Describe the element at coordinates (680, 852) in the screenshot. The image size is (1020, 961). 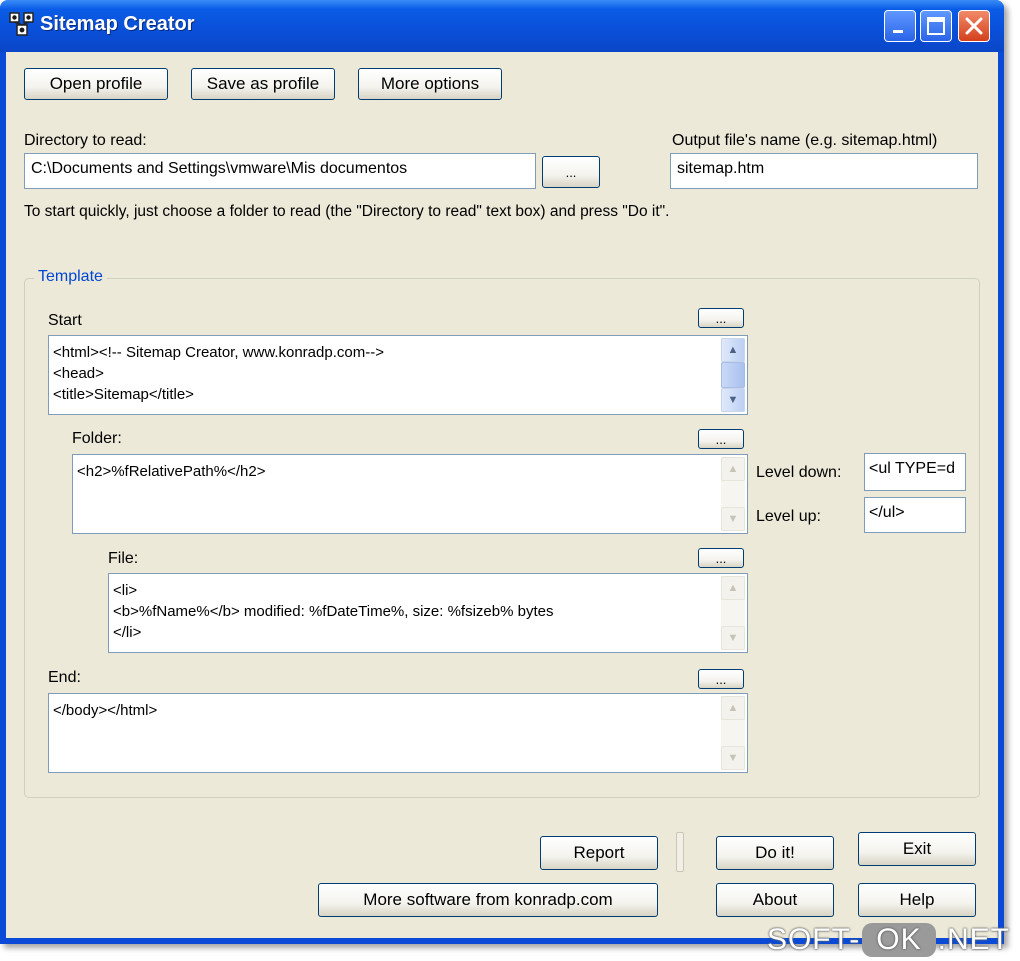
I see `button-separator` at that location.